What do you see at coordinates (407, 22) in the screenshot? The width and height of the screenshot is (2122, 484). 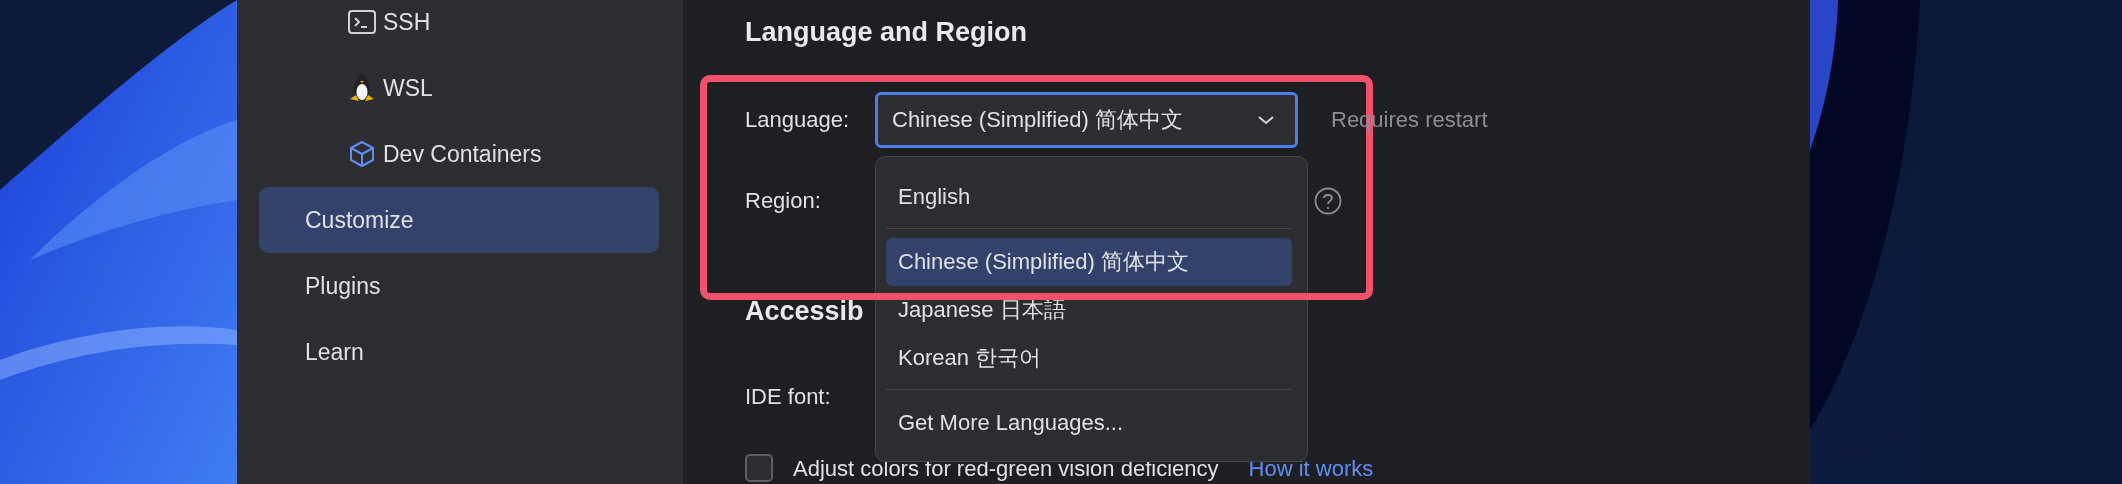 I see `sidebar-item-label: SSH` at bounding box center [407, 22].